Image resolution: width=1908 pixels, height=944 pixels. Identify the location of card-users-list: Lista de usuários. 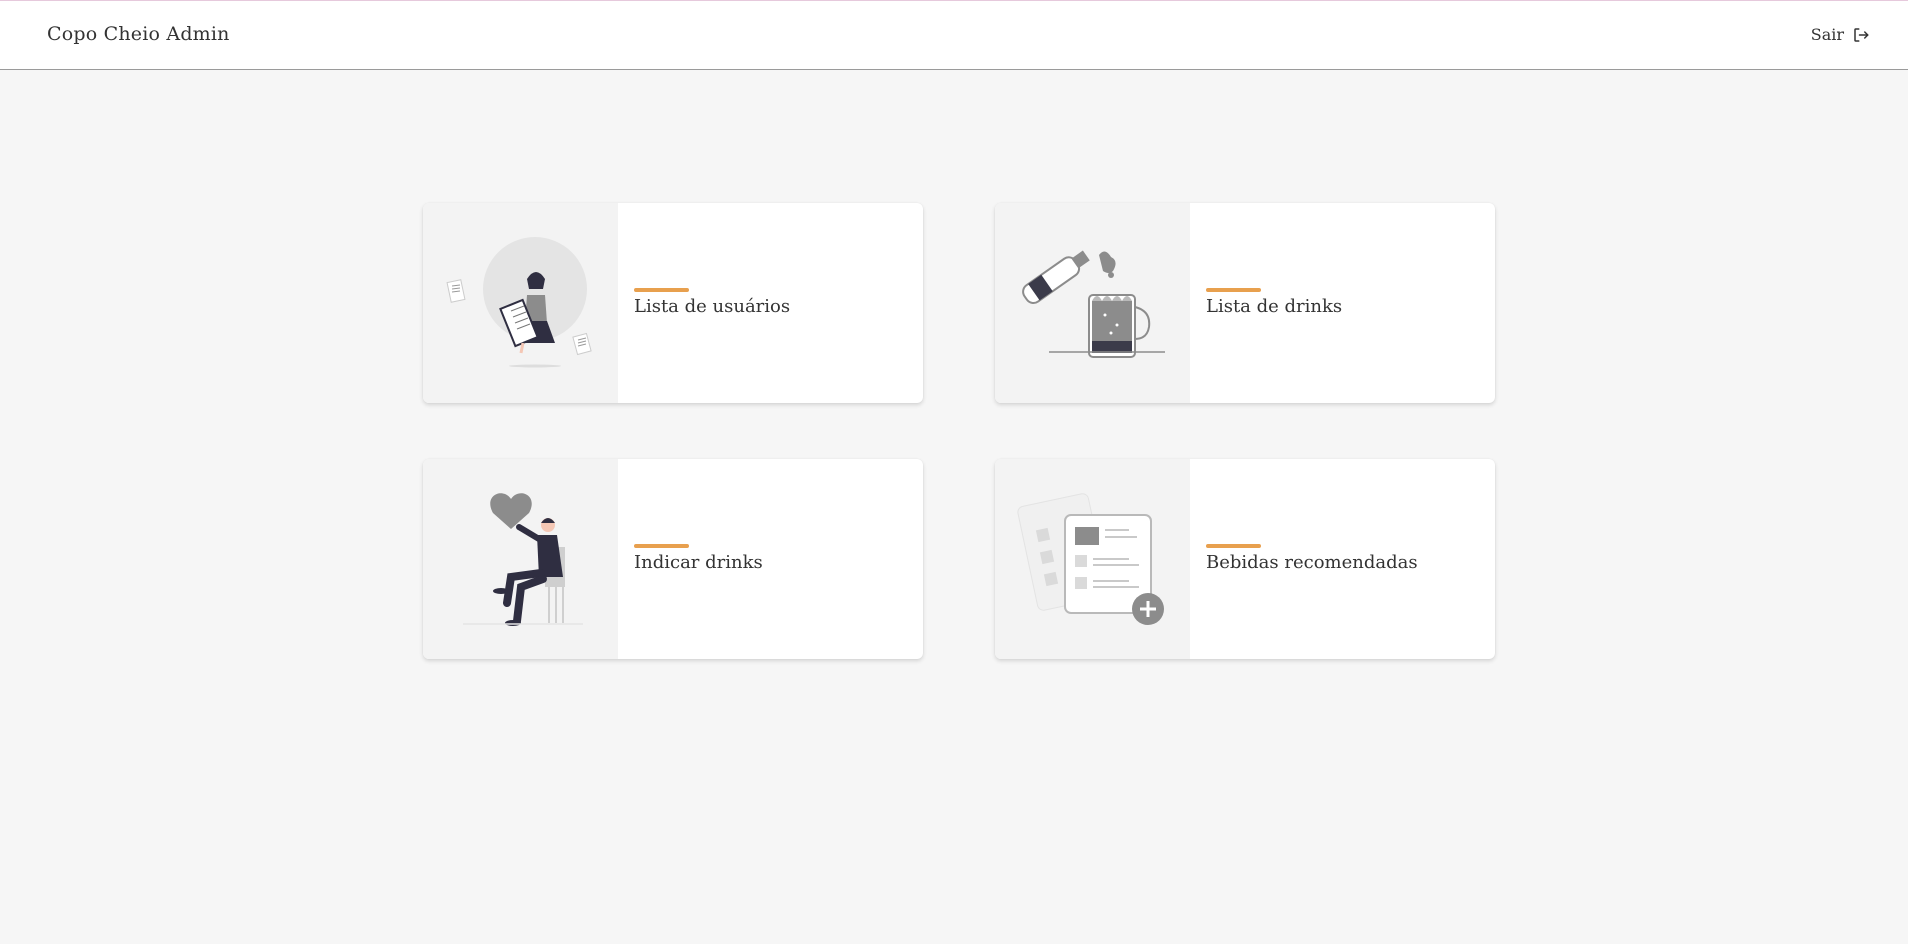
(673, 303).